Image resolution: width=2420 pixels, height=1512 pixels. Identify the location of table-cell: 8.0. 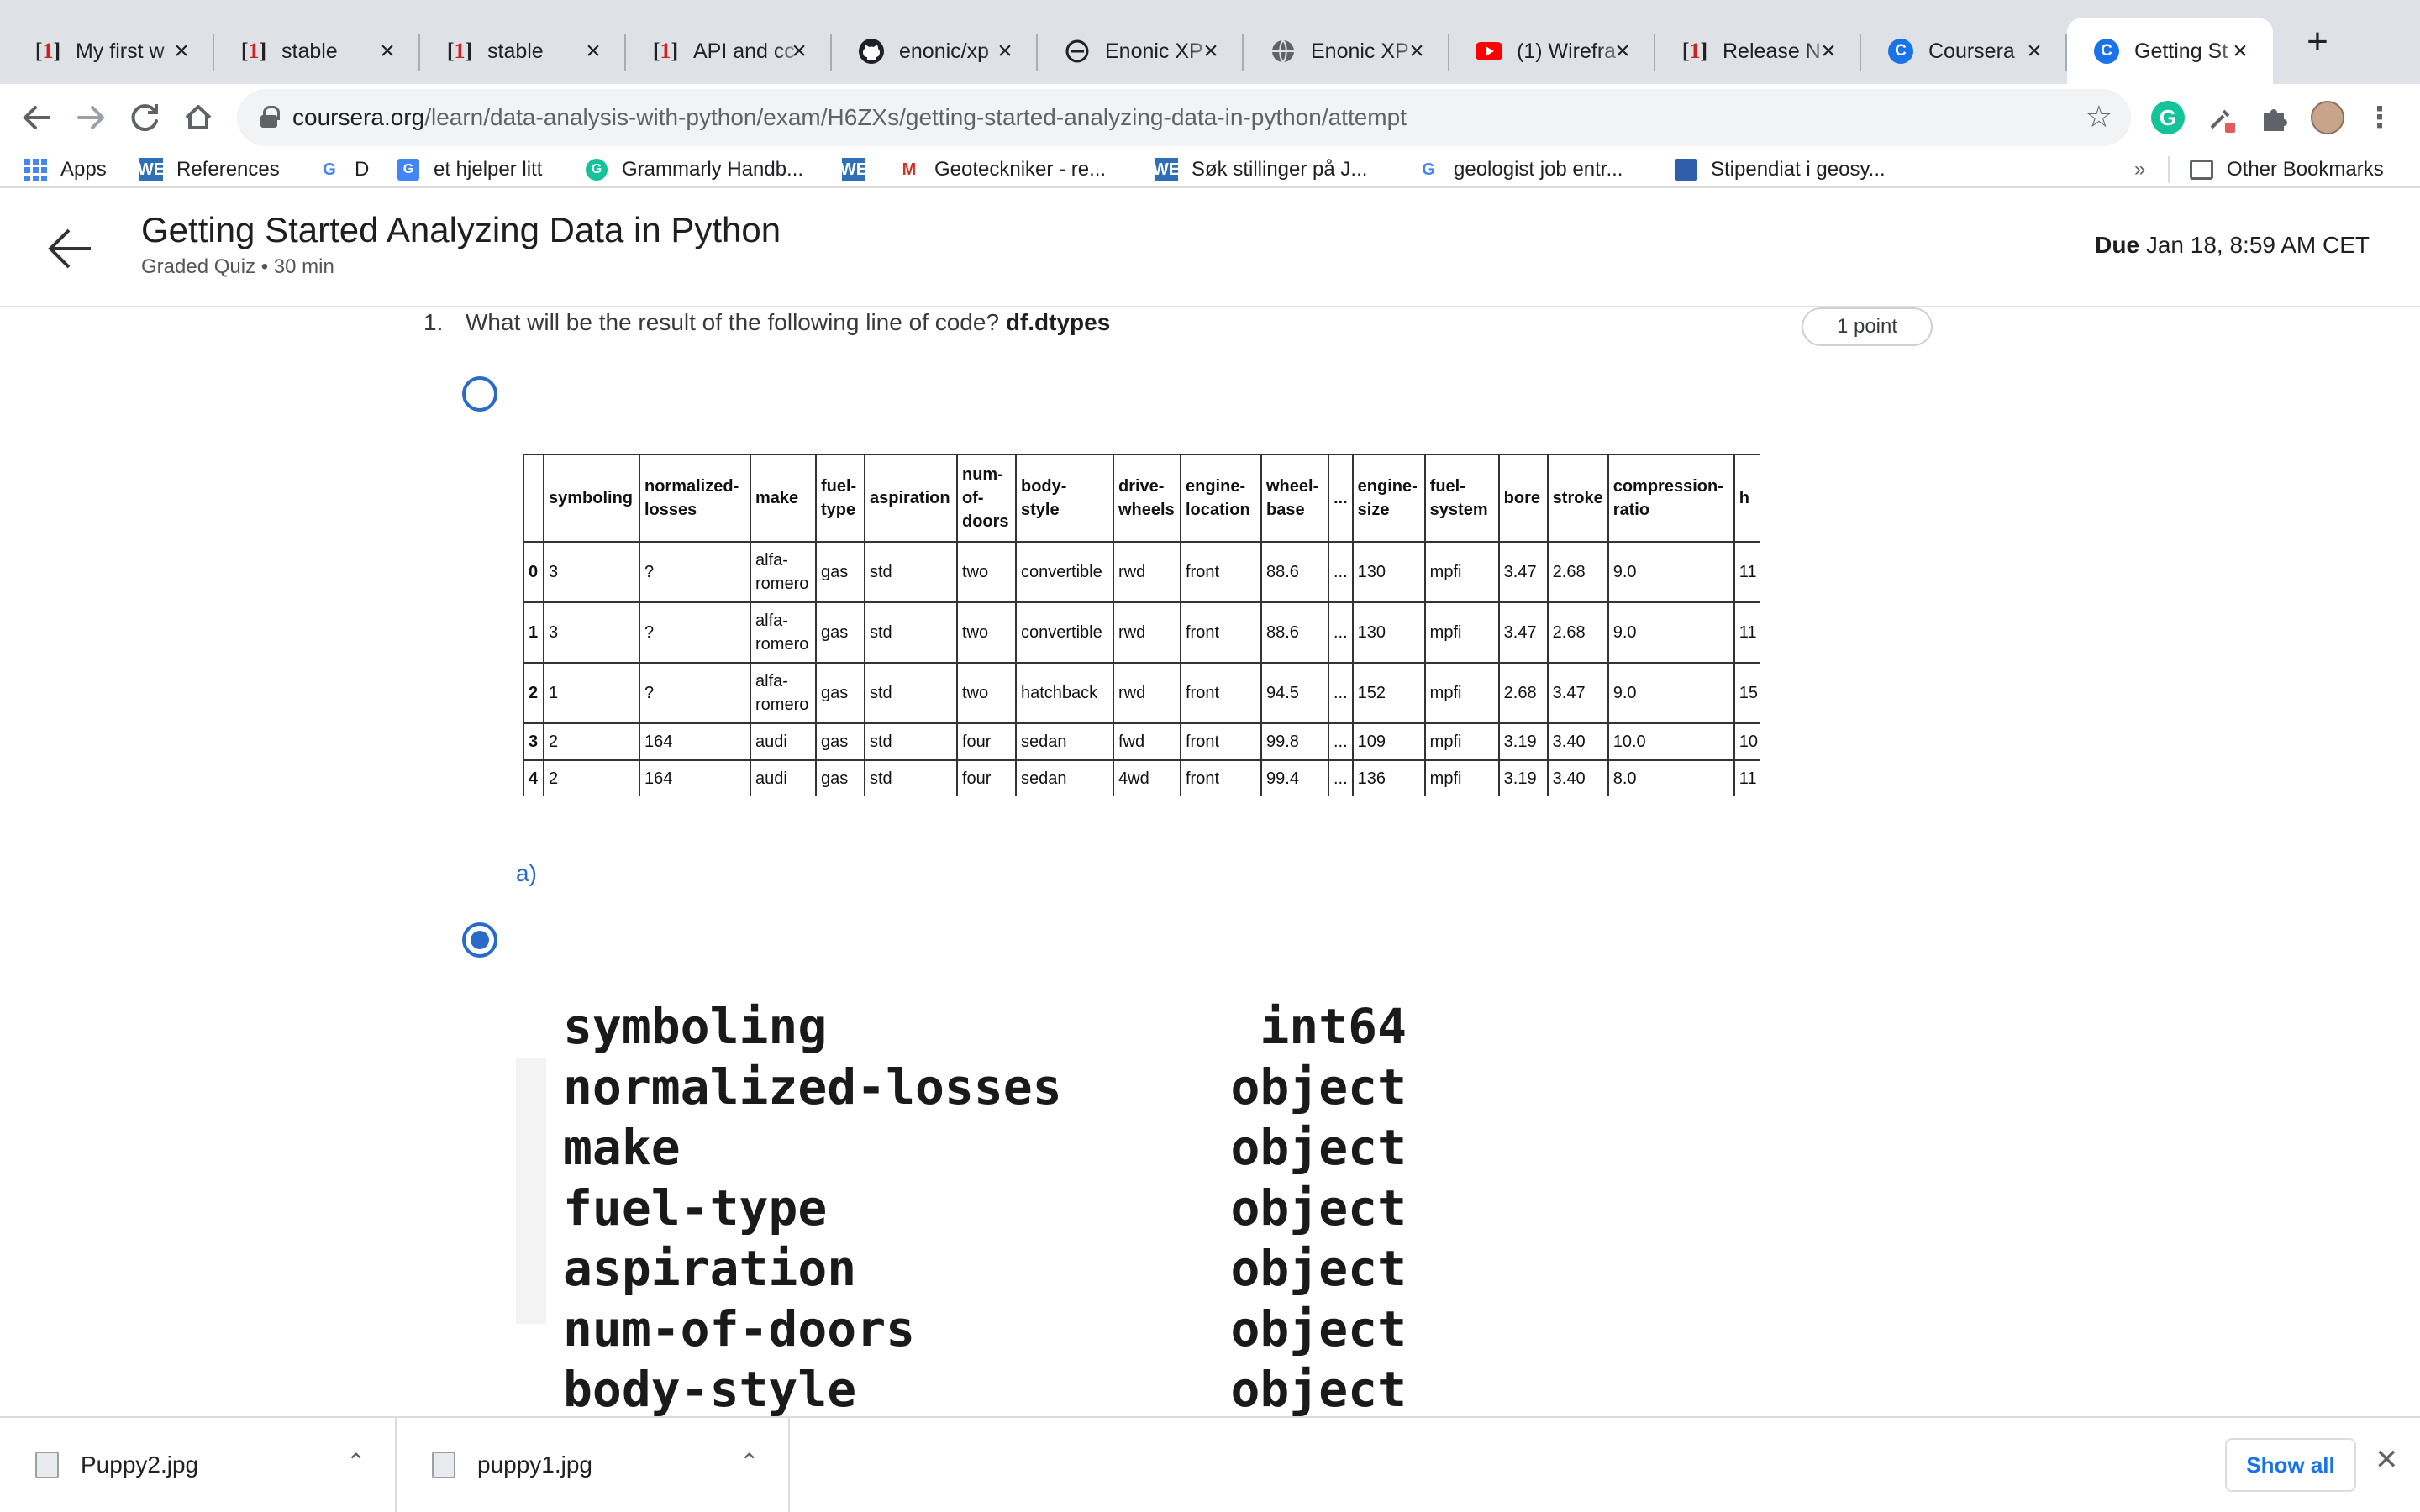
(1671, 777).